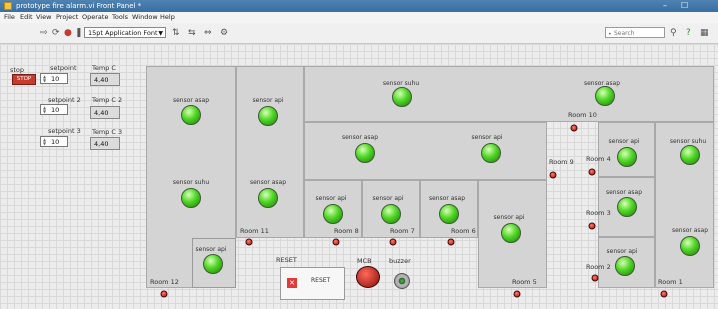  I want to click on window-title: prototype fire alarm.vi Front Panel *, so click(79, 6).